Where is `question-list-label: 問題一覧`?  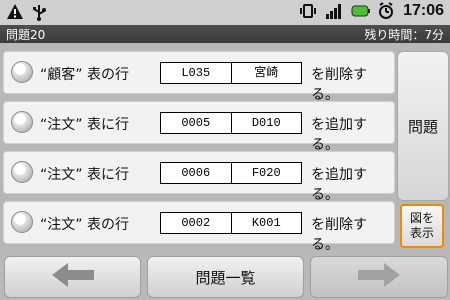 question-list-label: 問題一覧 is located at coordinates (225, 277).